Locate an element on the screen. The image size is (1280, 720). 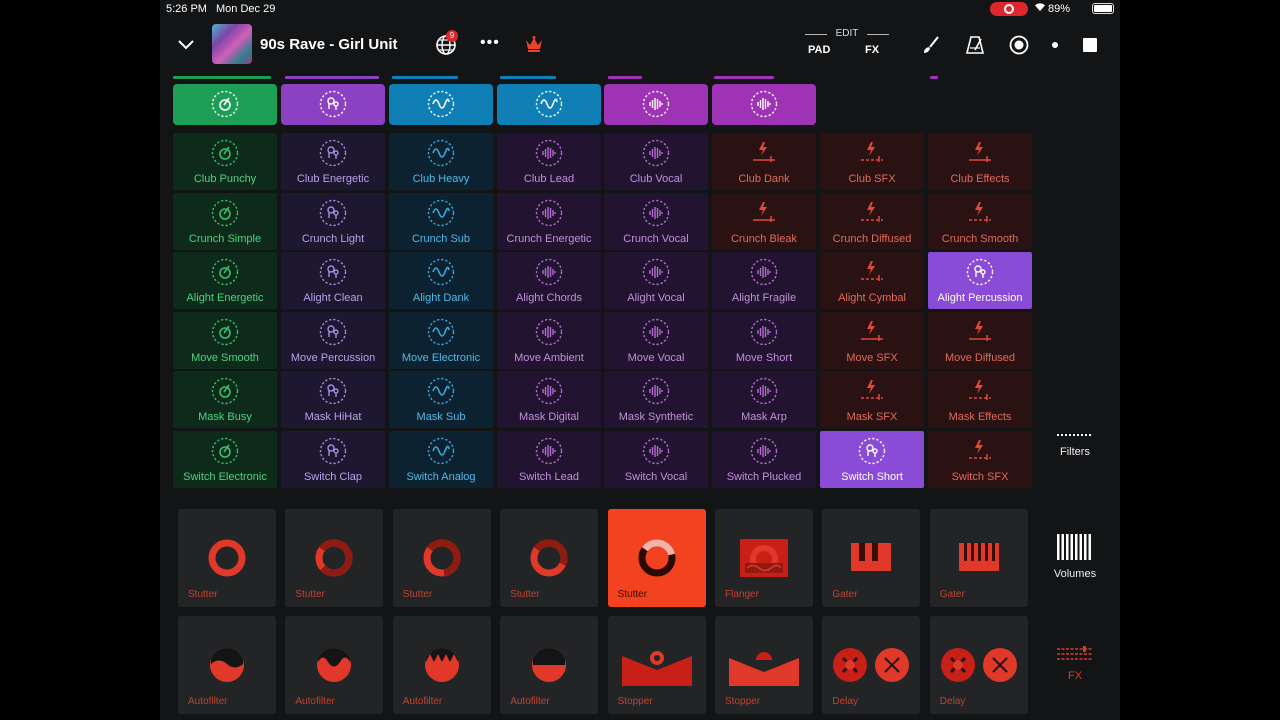
pad-club-lead: Club Lead is located at coordinates (549, 161).